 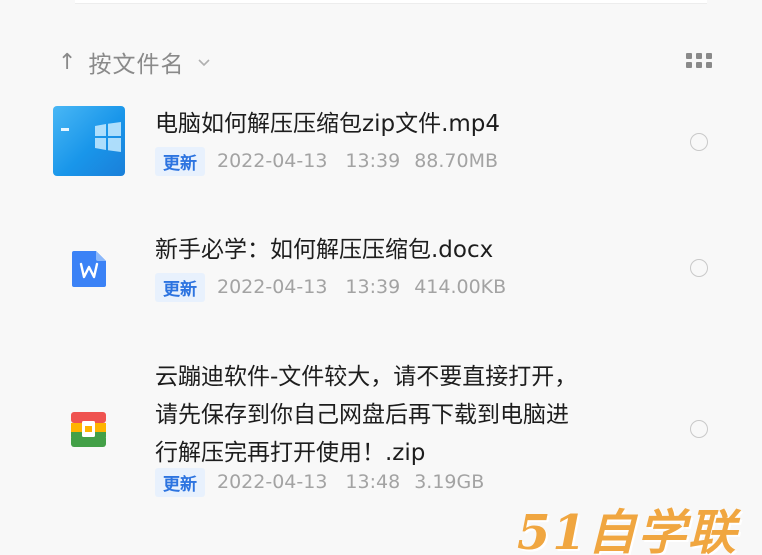 I want to click on watermark-logo: 51自学联盟, so click(x=627, y=530).